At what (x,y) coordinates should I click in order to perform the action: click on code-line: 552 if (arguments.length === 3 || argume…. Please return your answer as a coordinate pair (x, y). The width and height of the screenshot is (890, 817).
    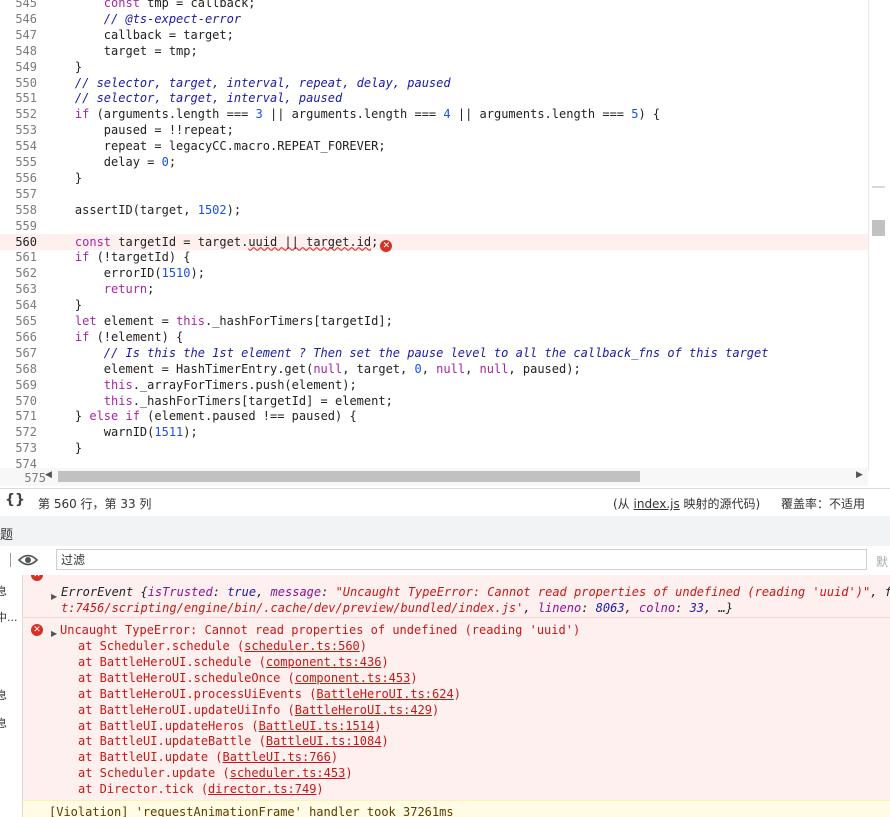
    Looking at the image, I should click on (434, 114).